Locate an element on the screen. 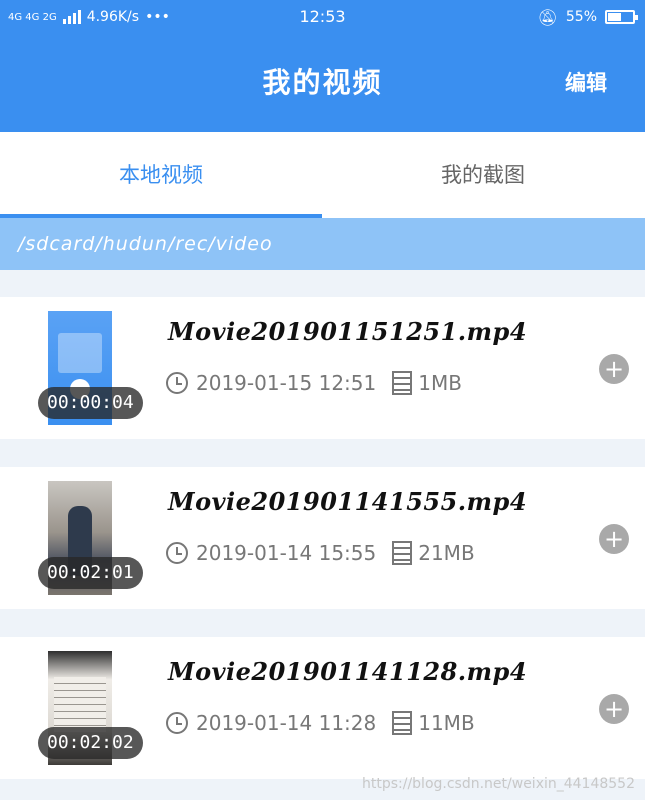  video-date: 2019-01-15 12:51 is located at coordinates (286, 383).